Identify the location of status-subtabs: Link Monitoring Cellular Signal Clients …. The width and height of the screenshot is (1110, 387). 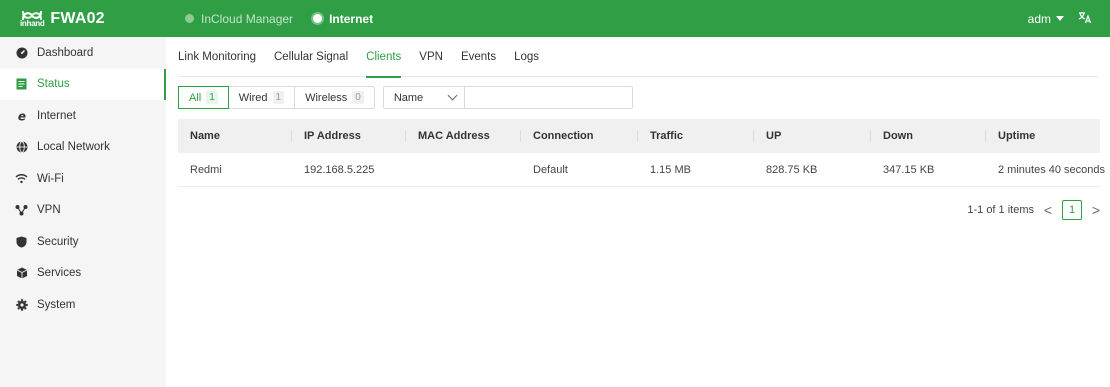
(638, 57).